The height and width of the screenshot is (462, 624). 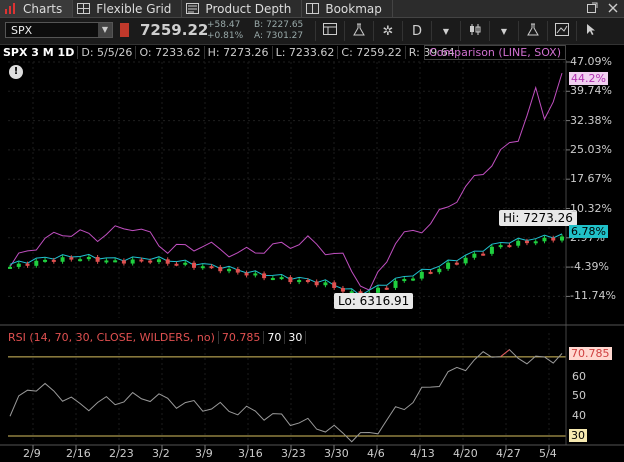 I want to click on net-change: +58.47 +0.81%, so click(x=225, y=31).